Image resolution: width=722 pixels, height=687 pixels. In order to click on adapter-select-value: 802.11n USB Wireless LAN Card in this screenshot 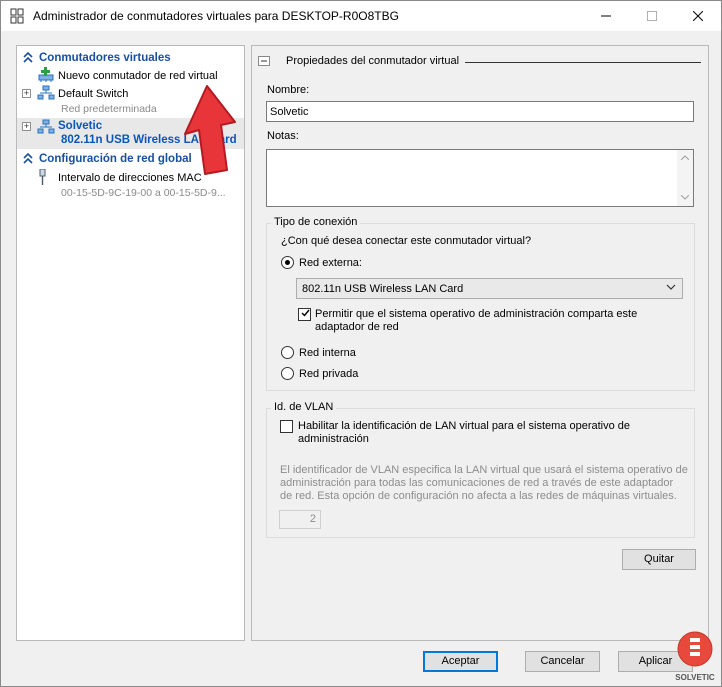, I will do `click(383, 289)`.